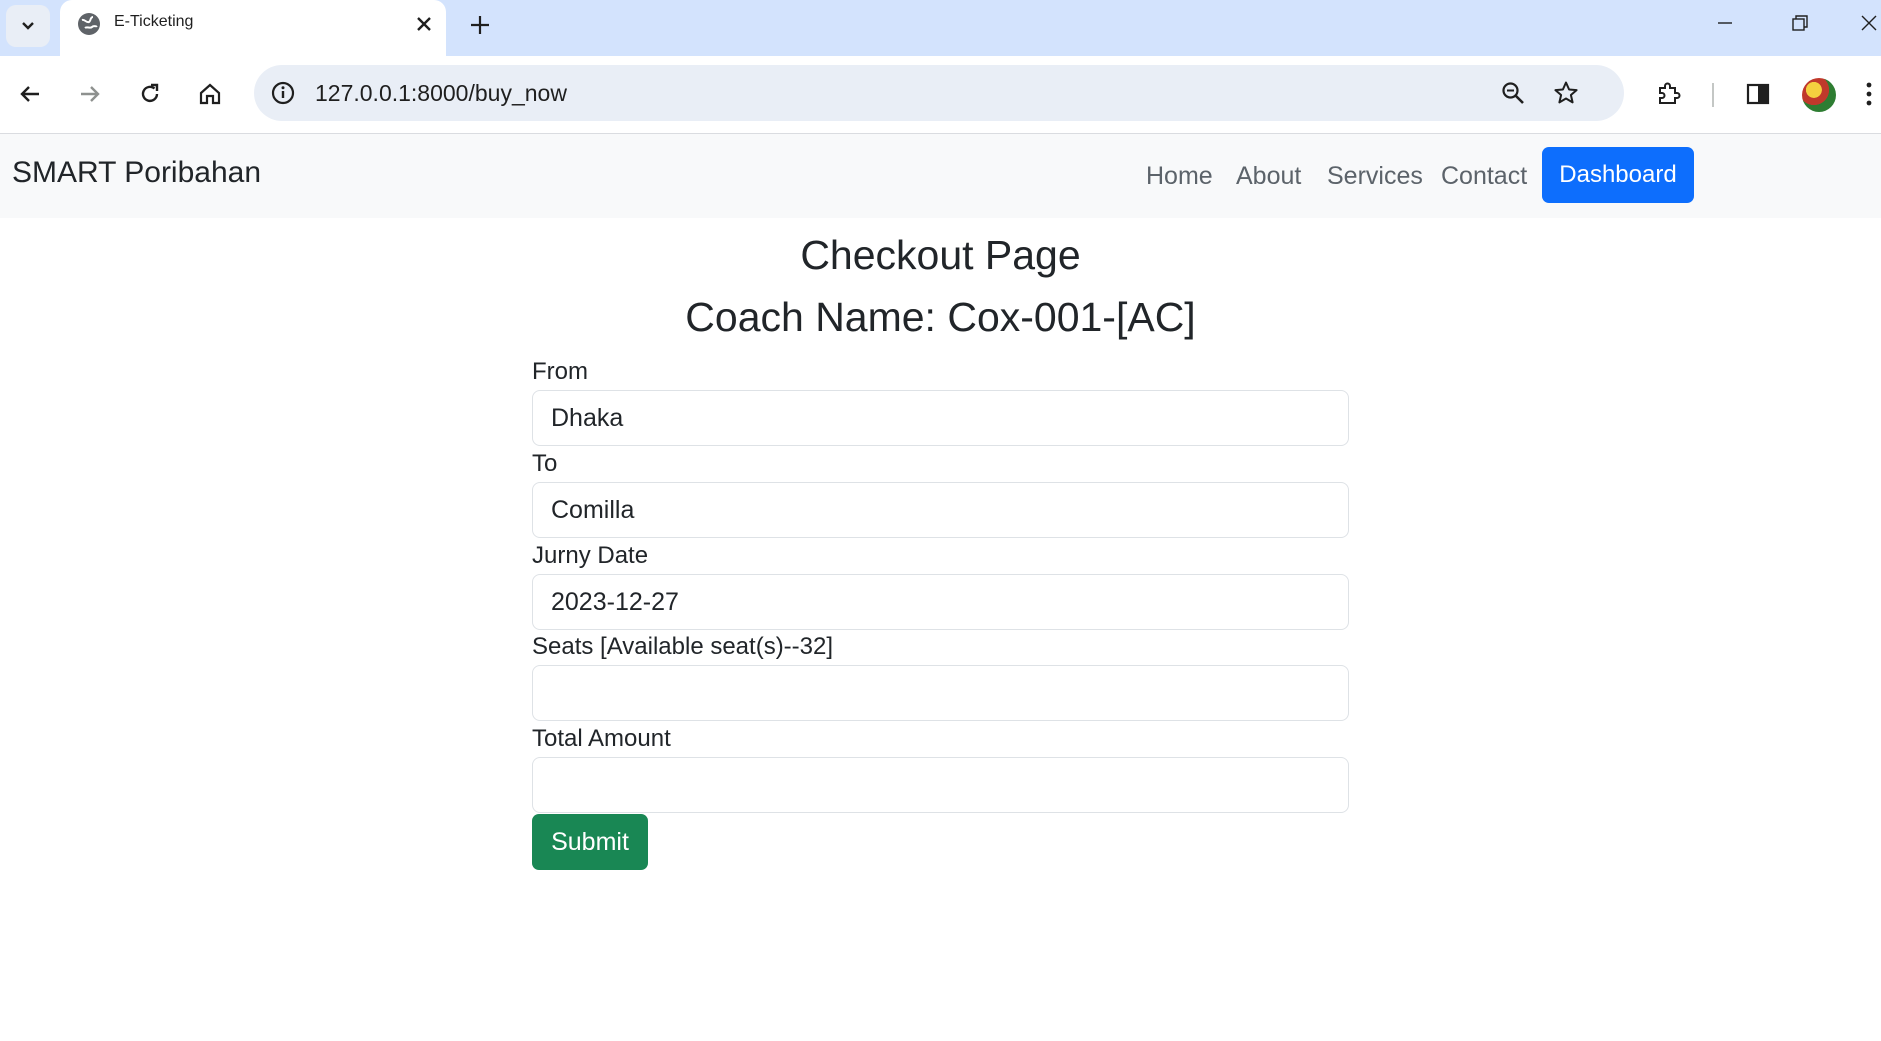  What do you see at coordinates (136, 173) in the screenshot?
I see `site-brand: SMART Poribahan` at bounding box center [136, 173].